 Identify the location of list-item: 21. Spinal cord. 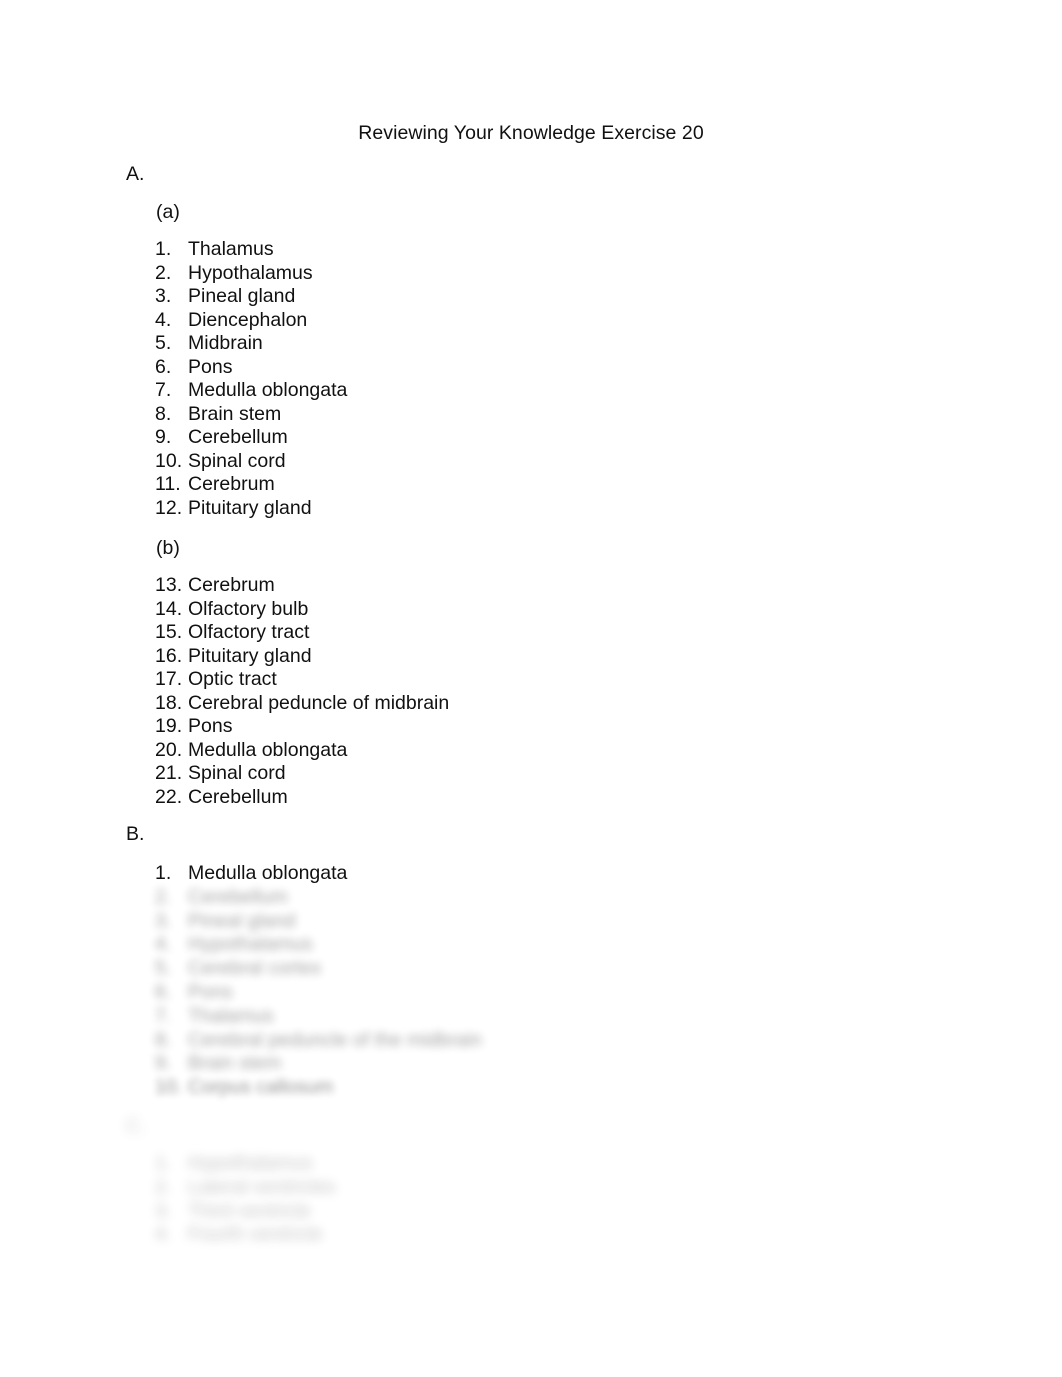
(302, 774).